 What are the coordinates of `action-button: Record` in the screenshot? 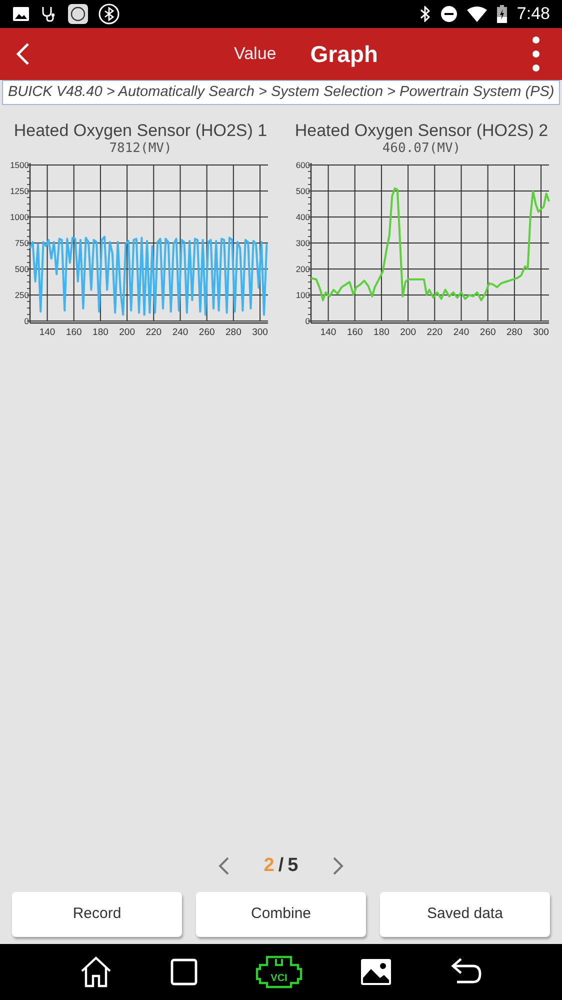 It's located at (97, 914).